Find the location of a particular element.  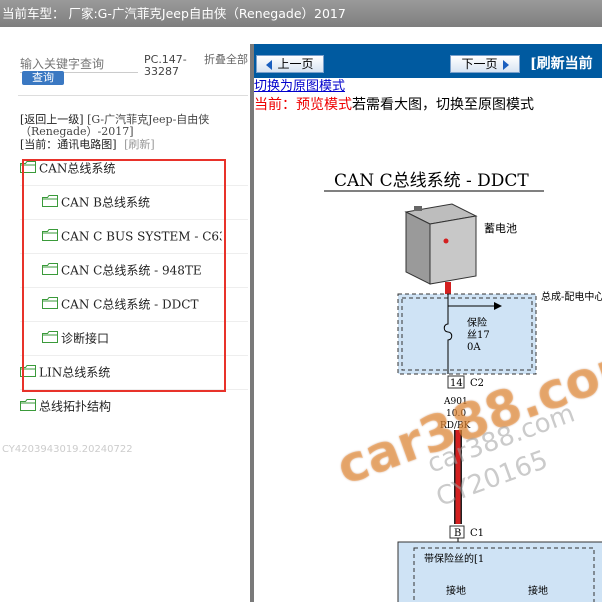

refresh-link: [刷新] is located at coordinates (139, 144).